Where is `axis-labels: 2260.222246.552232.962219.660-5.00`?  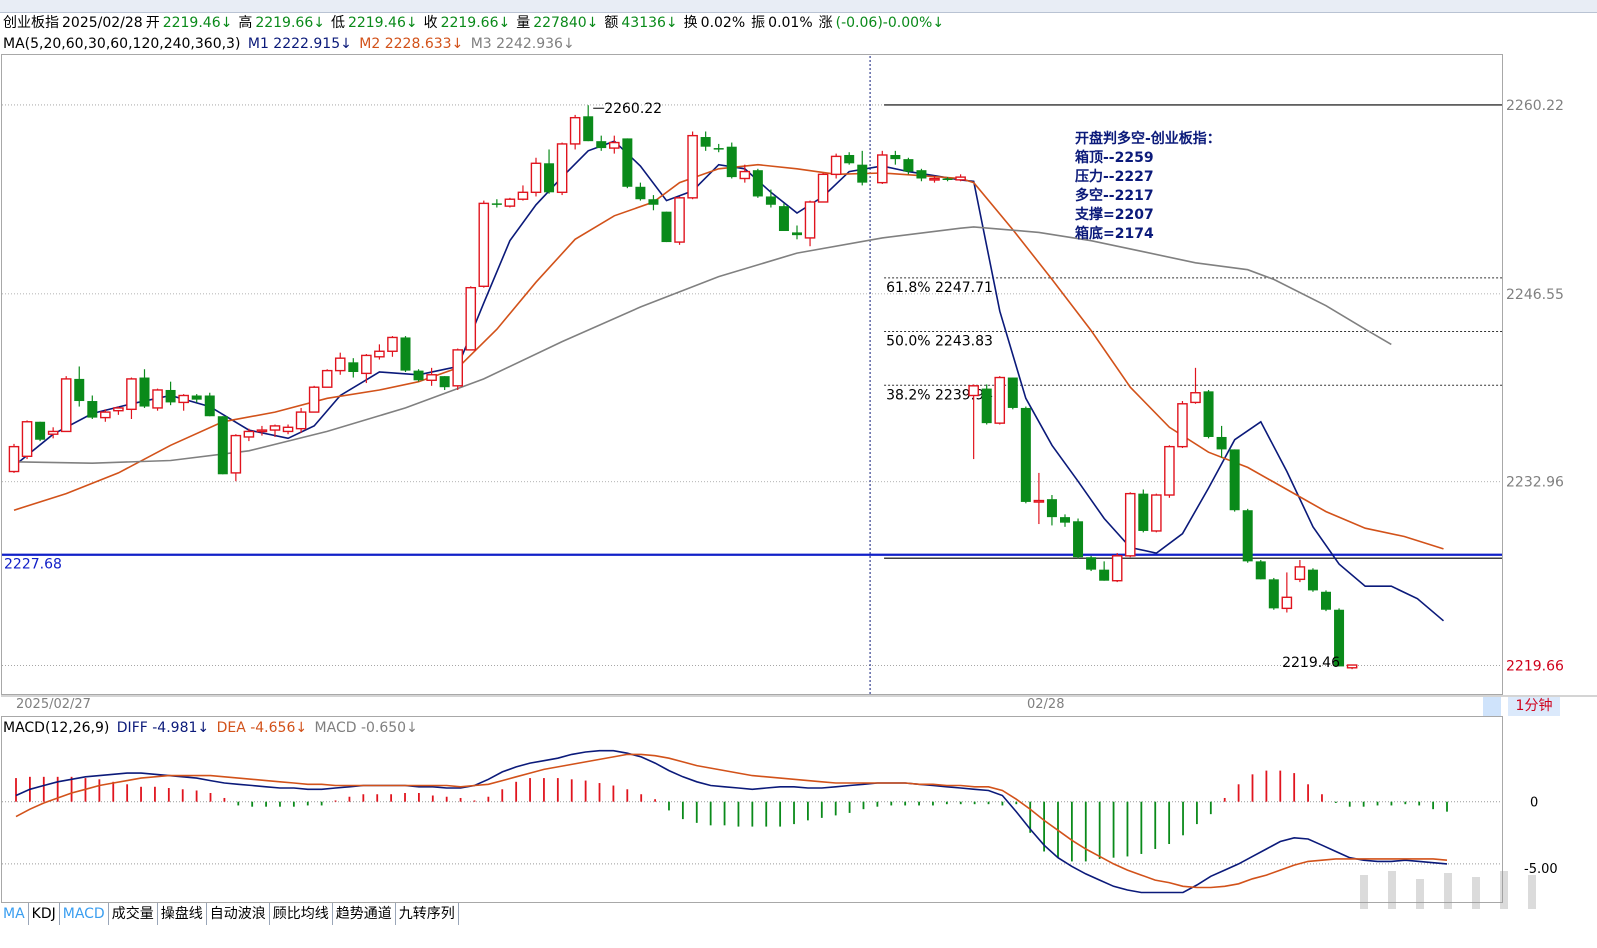 axis-labels: 2260.222246.552232.962219.660-5.00 is located at coordinates (1535, 487).